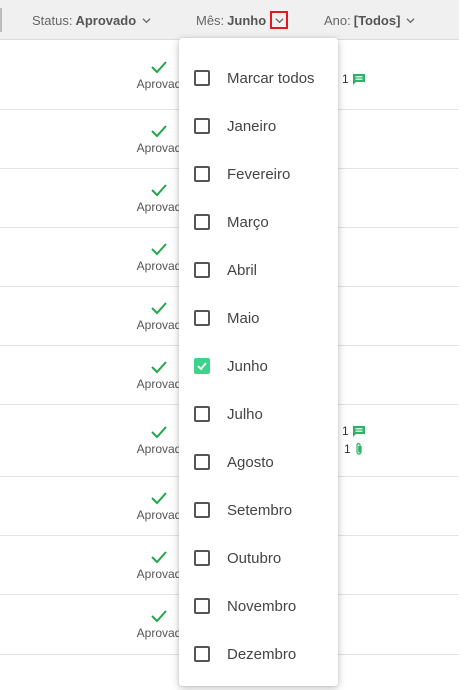 This screenshot has height=690, width=471. Describe the element at coordinates (245, 414) in the screenshot. I see `option-label: Julho` at that location.